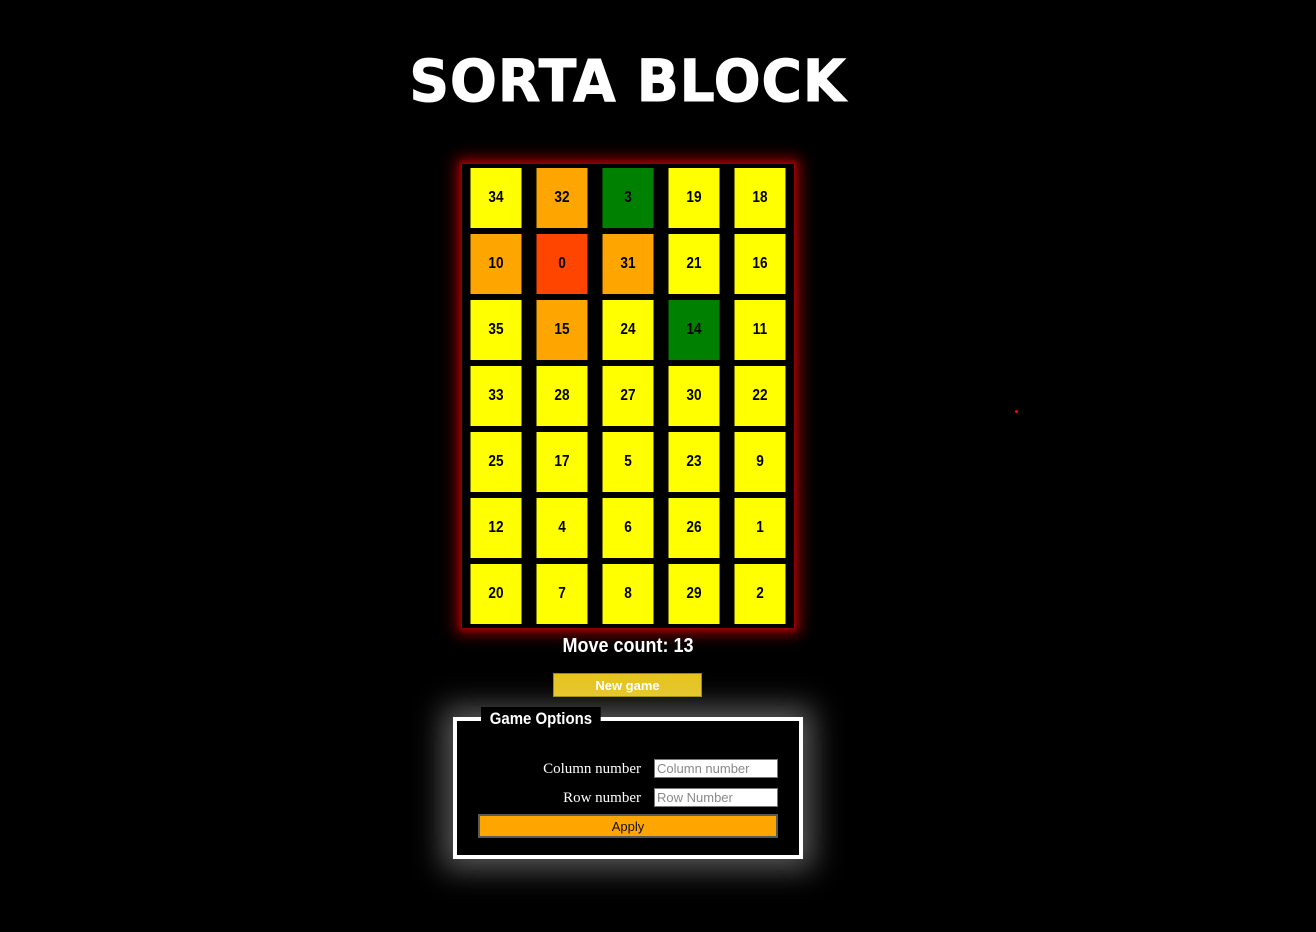  Describe the element at coordinates (760, 198) in the screenshot. I see `board-cell: 18` at that location.